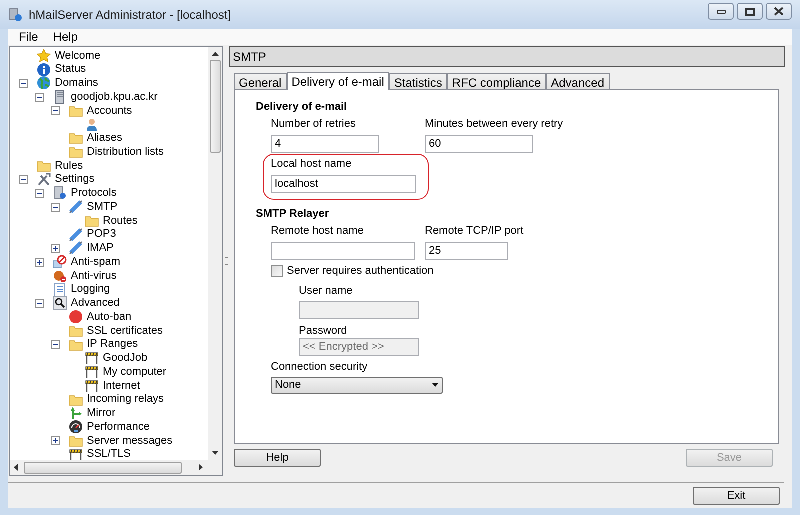 The image size is (800, 515). What do you see at coordinates (357, 385) in the screenshot?
I see `dropdown: None` at bounding box center [357, 385].